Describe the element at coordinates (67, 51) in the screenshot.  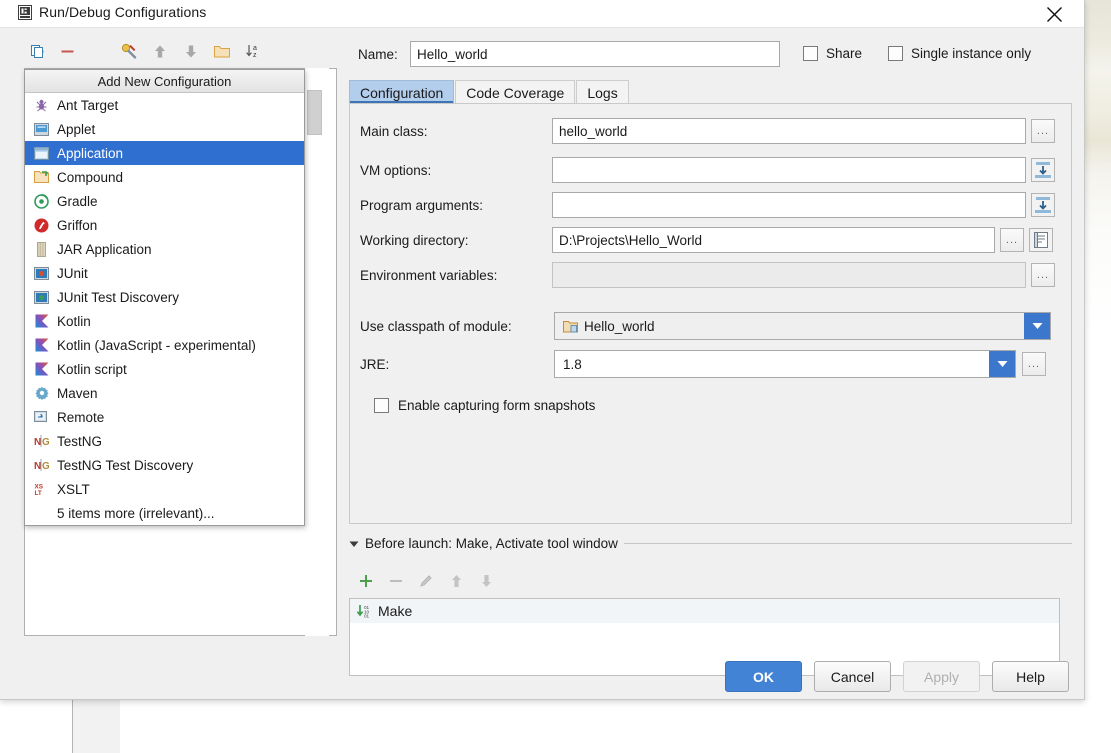
I see `remove-configuration-button` at that location.